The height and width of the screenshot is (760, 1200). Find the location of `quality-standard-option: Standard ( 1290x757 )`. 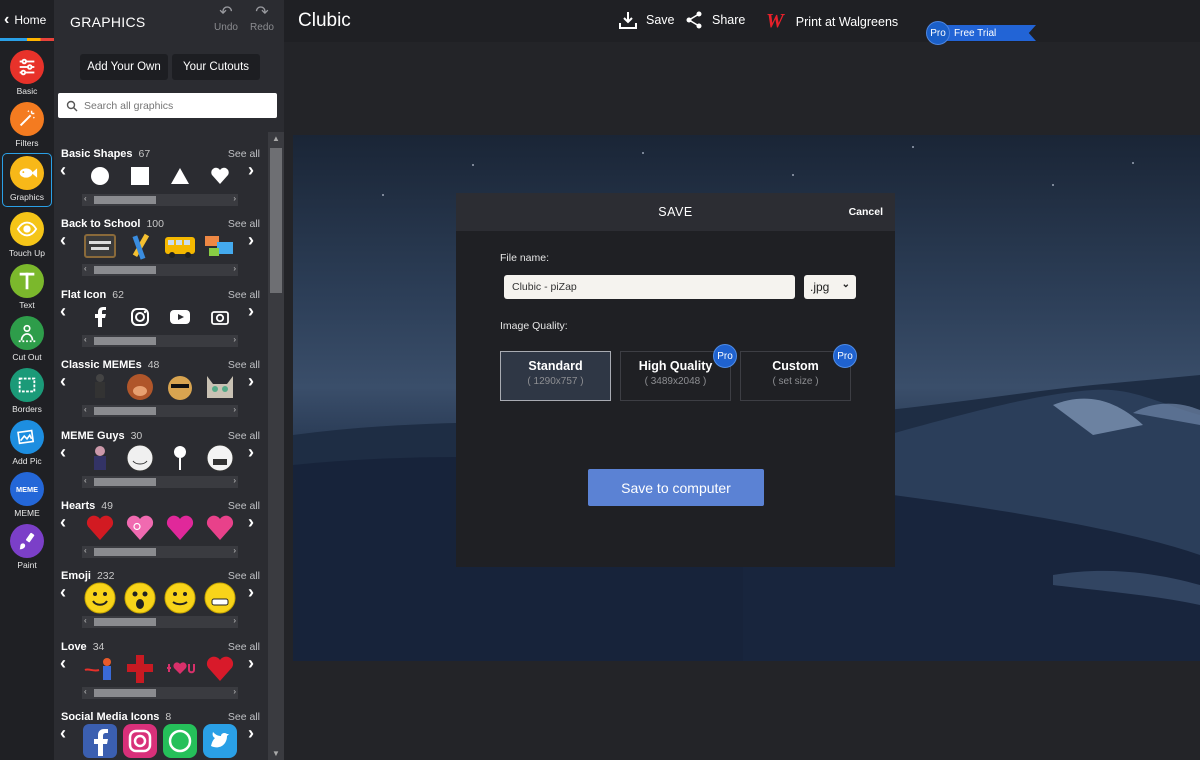

quality-standard-option: Standard ( 1290x757 ) is located at coordinates (555, 376).